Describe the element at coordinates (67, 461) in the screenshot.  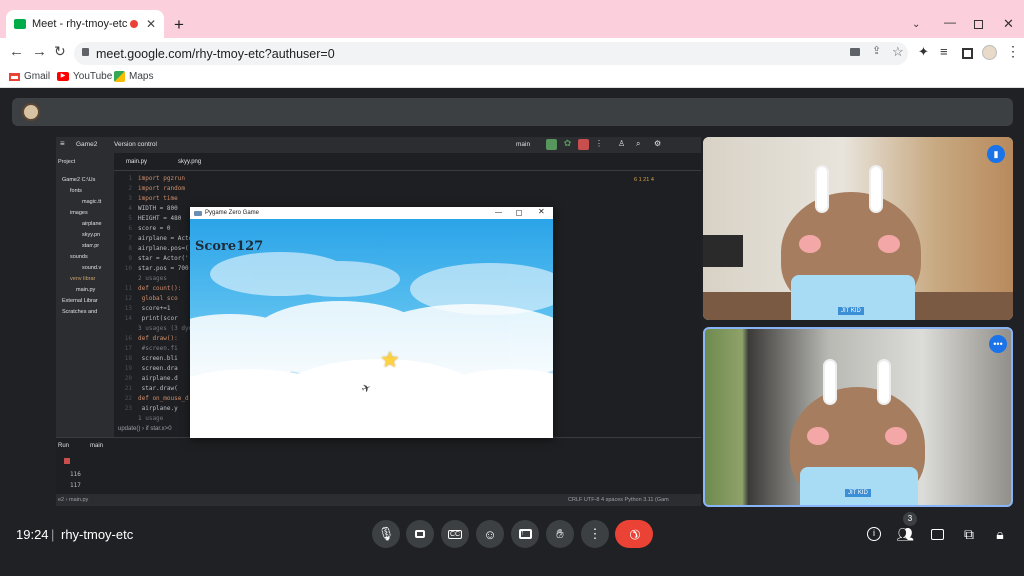
I see `stop-run-icon` at that location.